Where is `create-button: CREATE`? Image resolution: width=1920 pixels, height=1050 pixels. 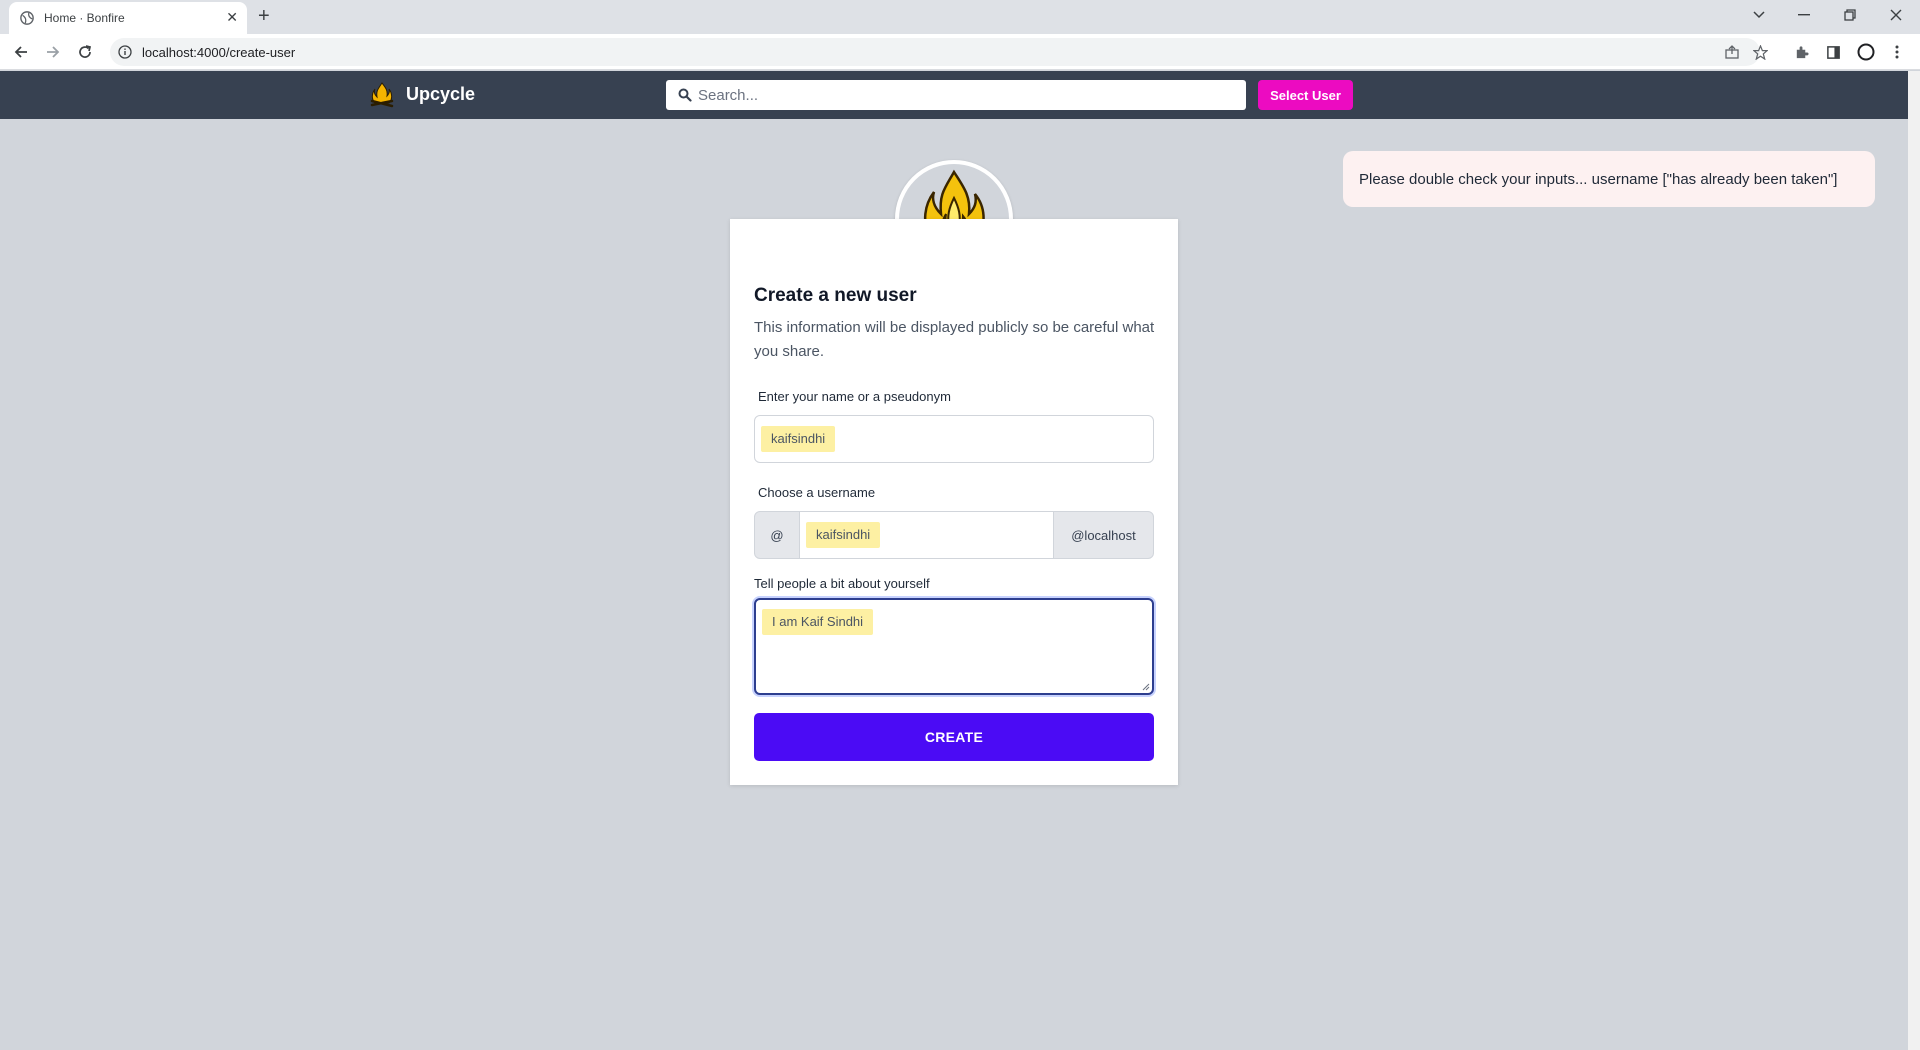
create-button: CREATE is located at coordinates (954, 737).